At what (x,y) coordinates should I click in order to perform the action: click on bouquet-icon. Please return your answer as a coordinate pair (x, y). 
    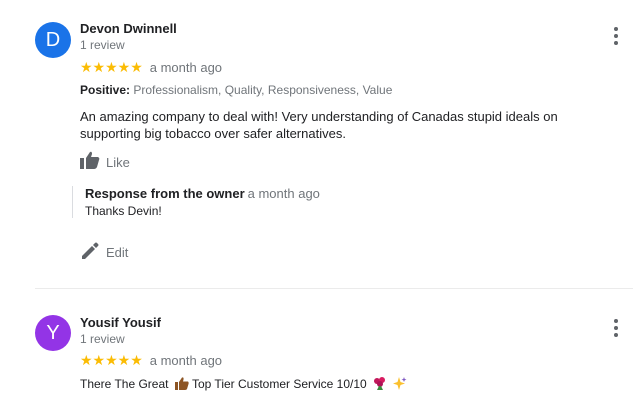
    Looking at the image, I should click on (380, 386).